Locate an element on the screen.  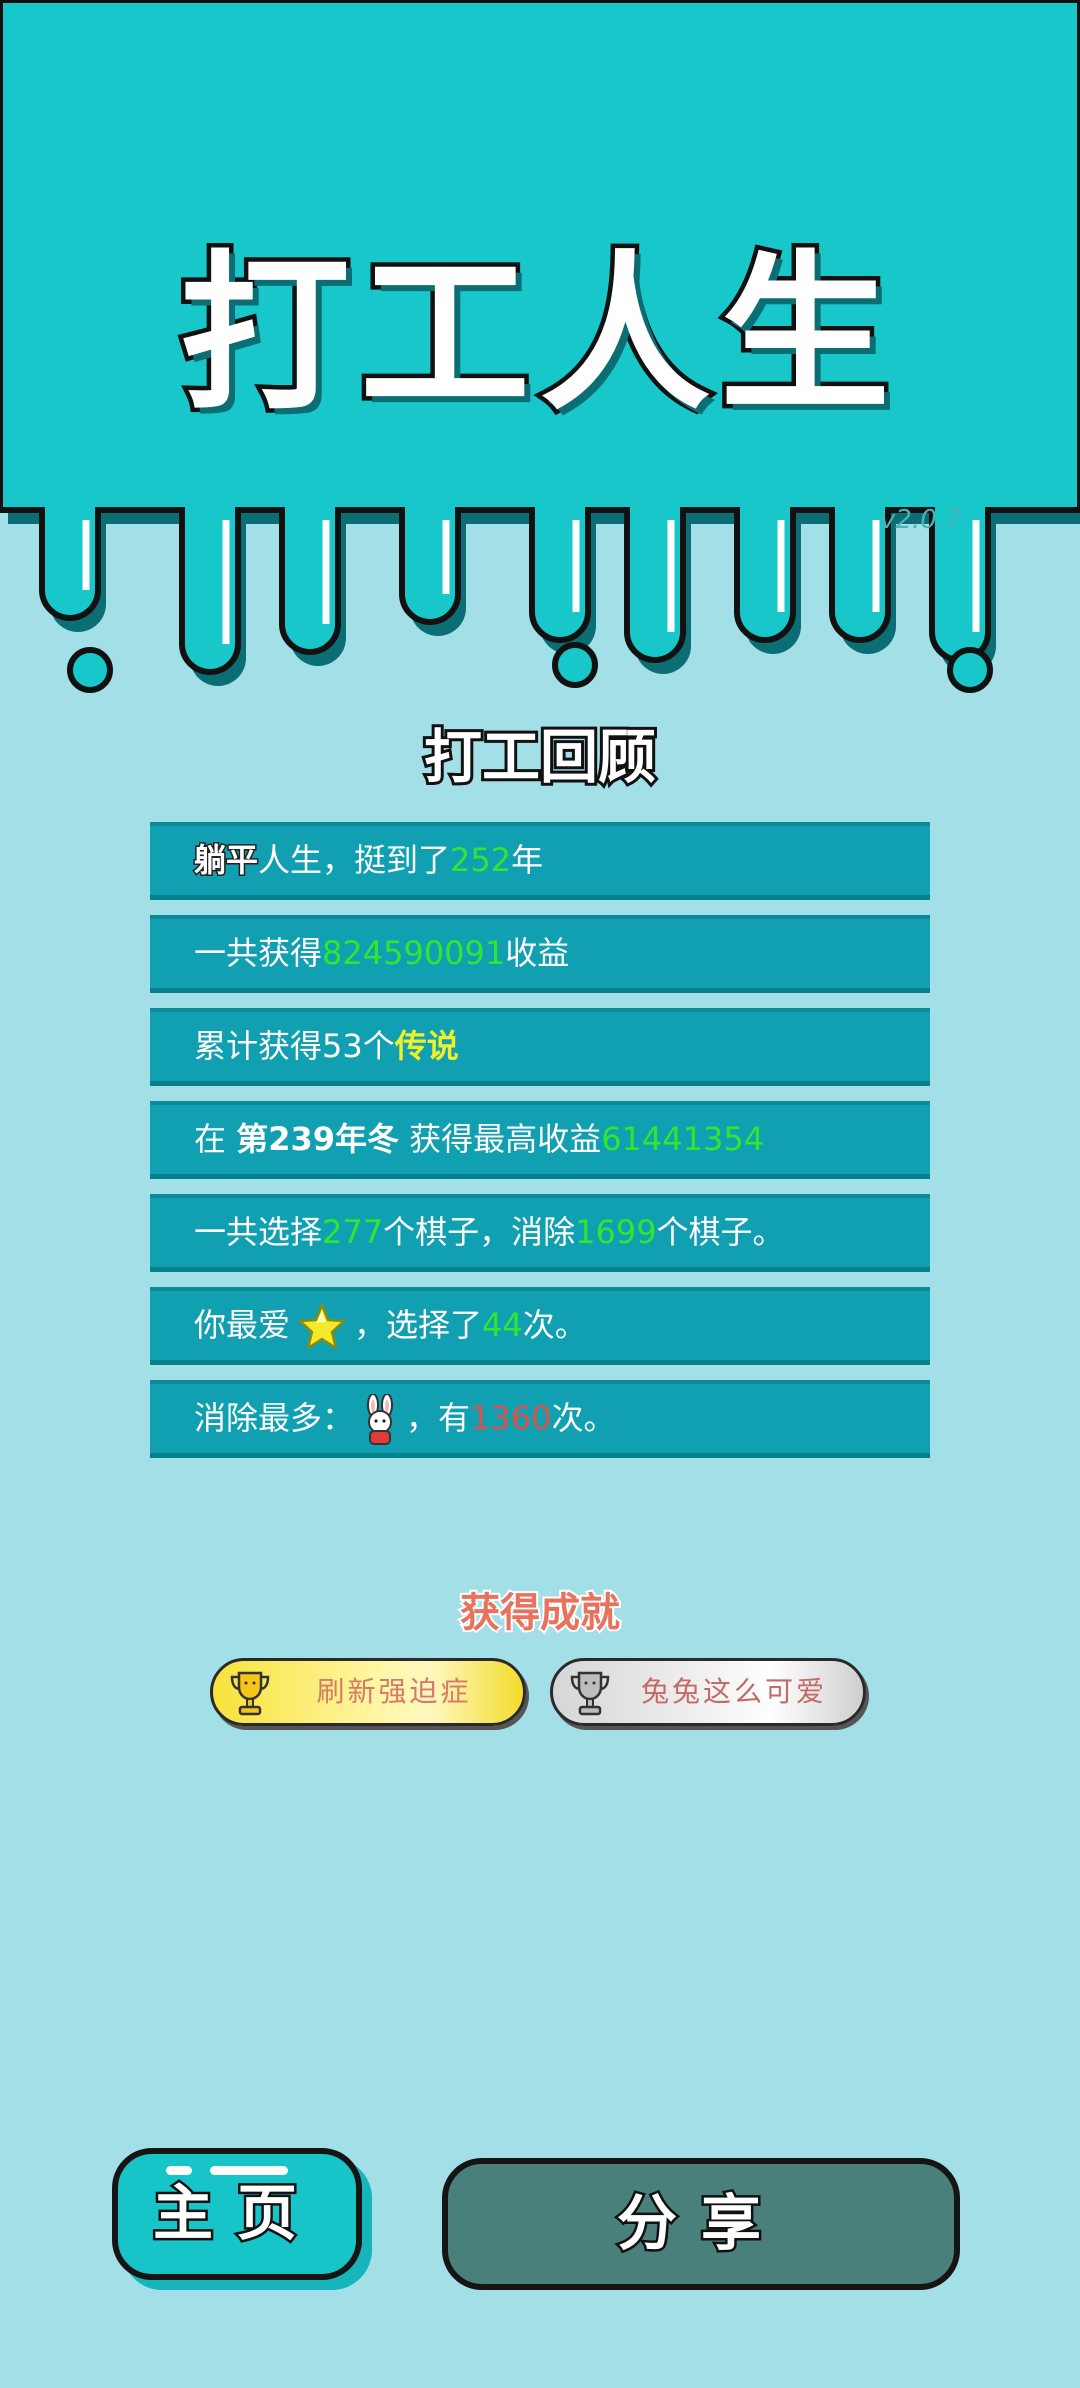
stat-text: 消除最多： is located at coordinates (274, 1418).